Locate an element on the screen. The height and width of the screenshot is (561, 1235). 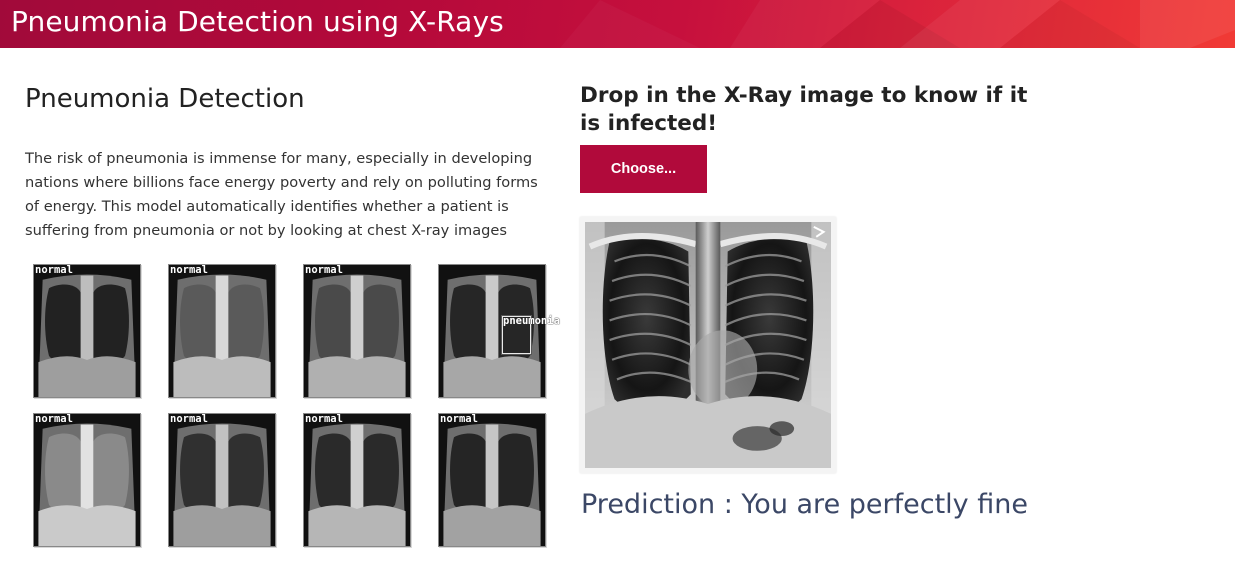
uploaded-xray-image is located at coordinates (708, 345).